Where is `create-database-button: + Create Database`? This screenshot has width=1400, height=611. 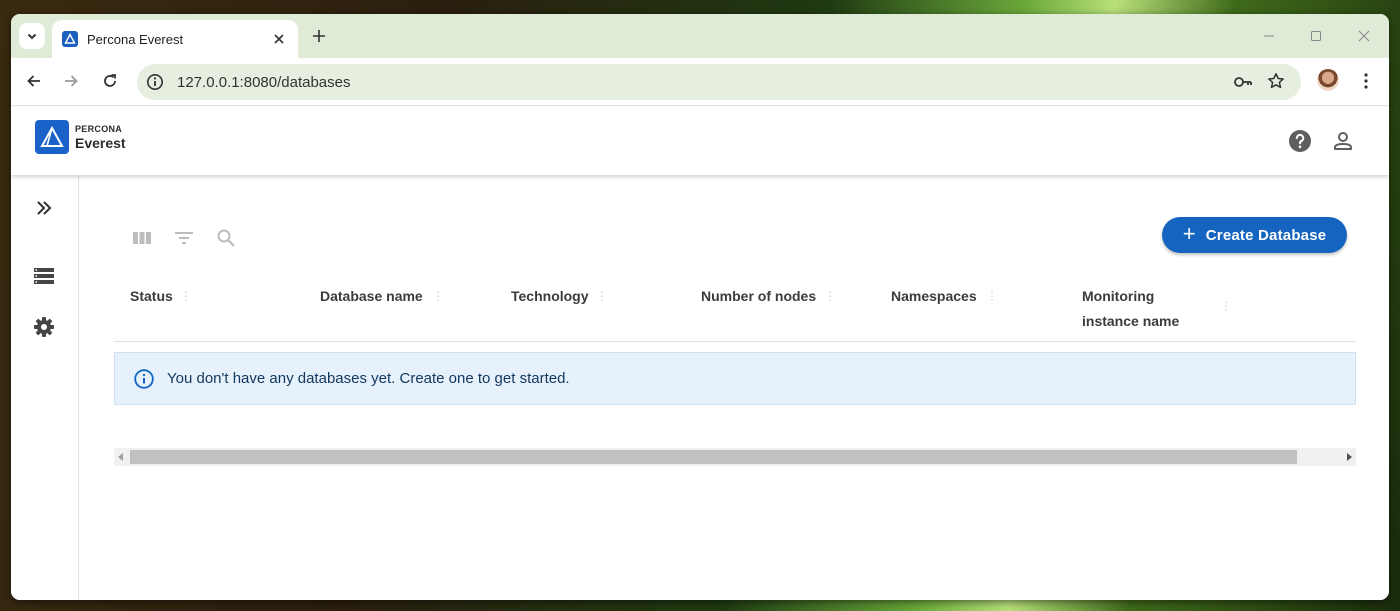
create-database-button: + Create Database is located at coordinates (1254, 235).